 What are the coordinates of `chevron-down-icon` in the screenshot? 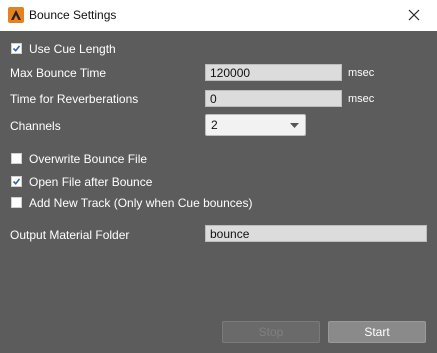 It's located at (294, 125).